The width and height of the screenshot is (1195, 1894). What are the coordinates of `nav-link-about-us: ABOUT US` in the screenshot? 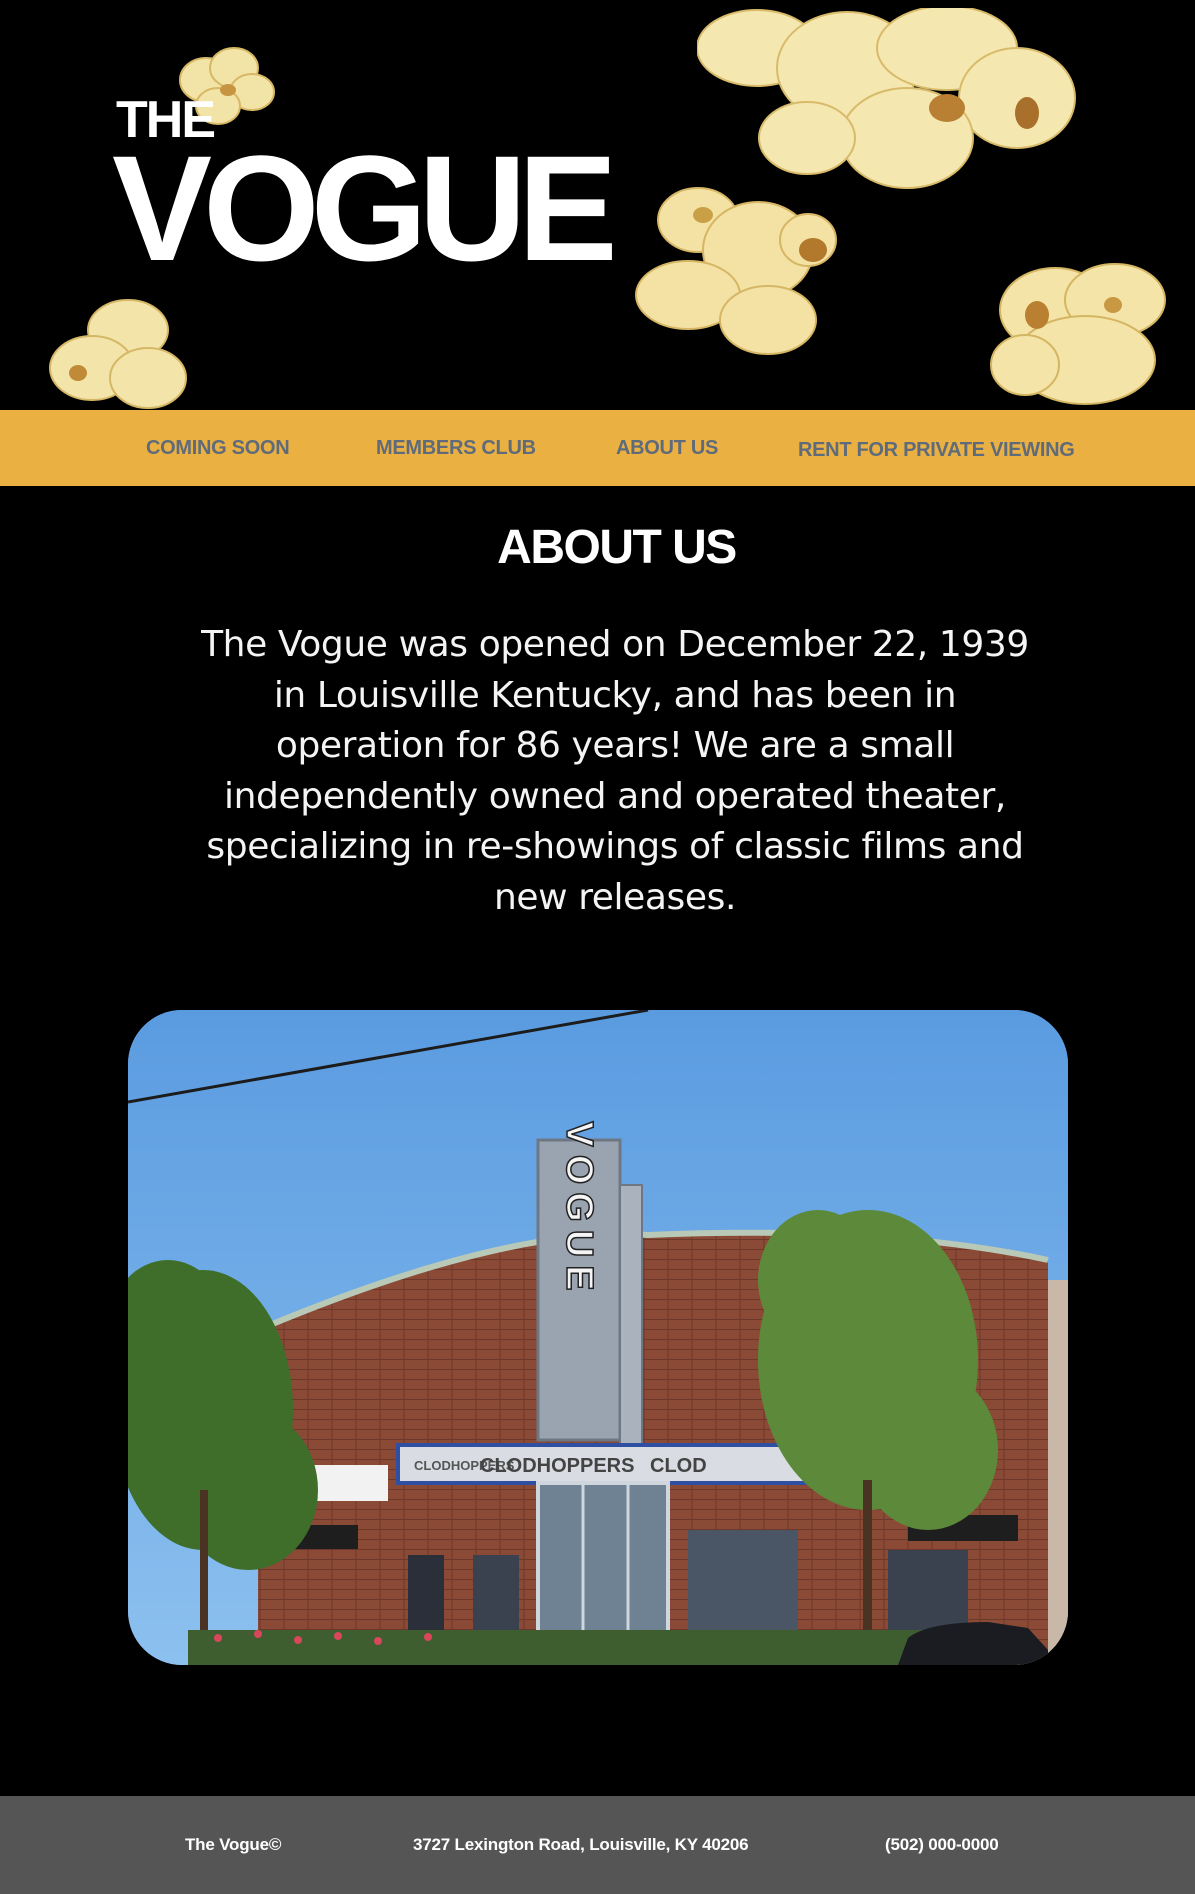 It's located at (667, 448).